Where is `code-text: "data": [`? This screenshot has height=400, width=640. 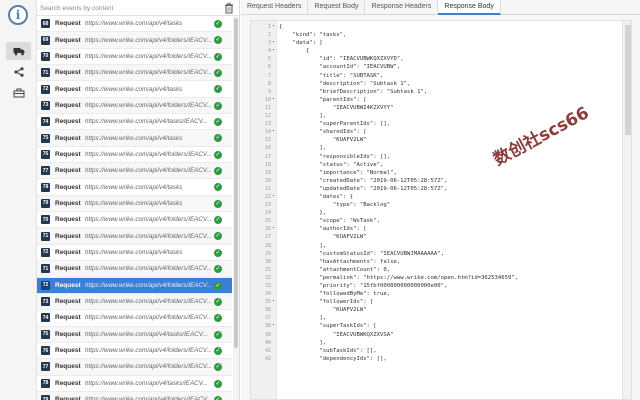 code-text: "data": [ is located at coordinates (301, 43).